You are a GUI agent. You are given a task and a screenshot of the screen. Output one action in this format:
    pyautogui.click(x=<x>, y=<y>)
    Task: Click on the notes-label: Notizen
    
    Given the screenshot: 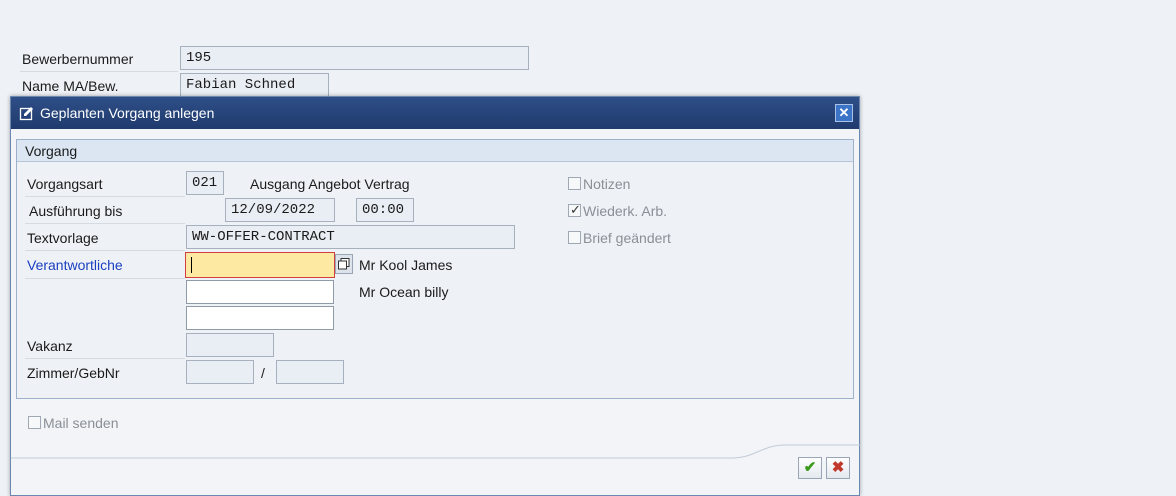 What is the action you would take?
    pyautogui.click(x=607, y=184)
    